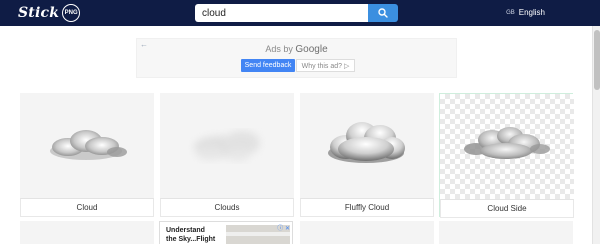 The height and width of the screenshot is (244, 600). Describe the element at coordinates (531, 12) in the screenshot. I see `language-label: English` at that location.